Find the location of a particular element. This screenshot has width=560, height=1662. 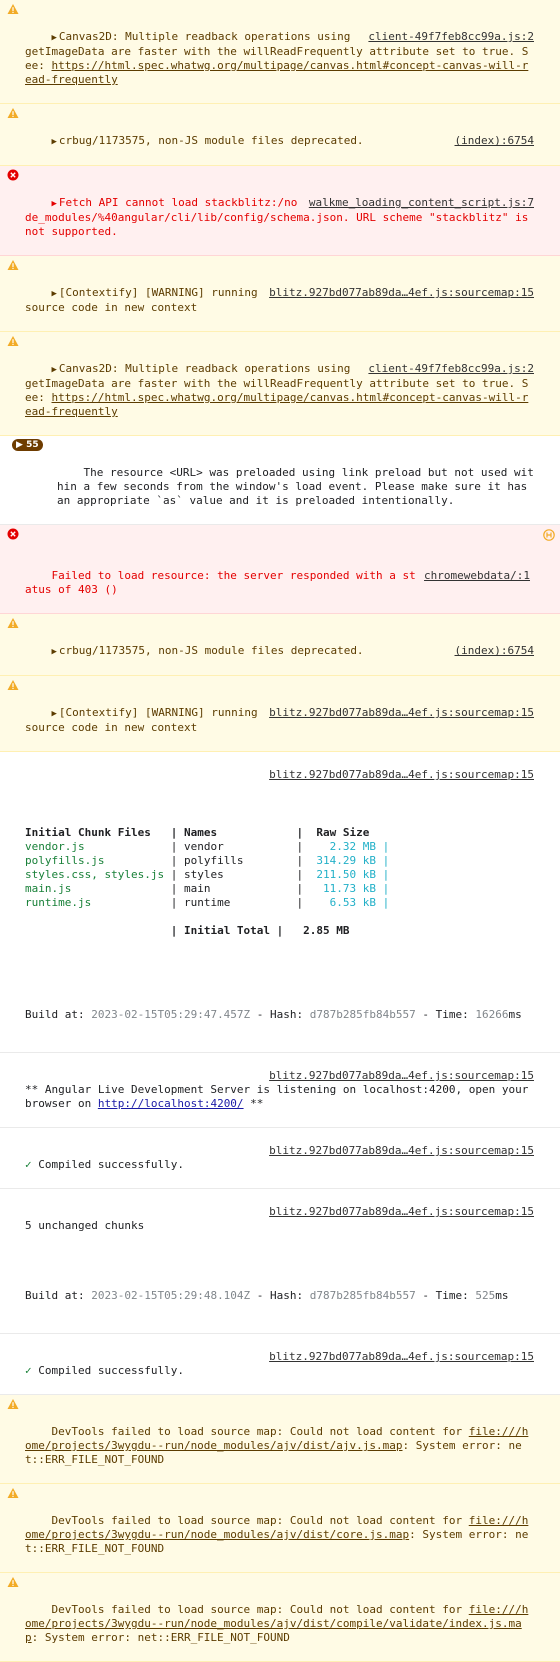

table-row: vendor.js | vendor | 2.32 MB | is located at coordinates (207, 846).